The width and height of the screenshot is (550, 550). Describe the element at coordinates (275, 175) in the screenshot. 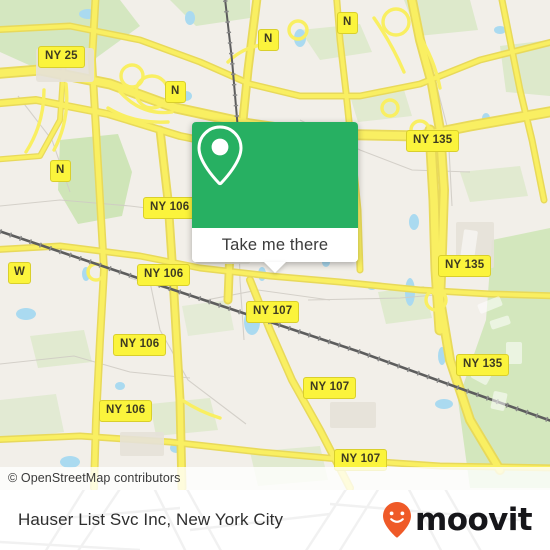

I see `popup-pin-panel` at that location.